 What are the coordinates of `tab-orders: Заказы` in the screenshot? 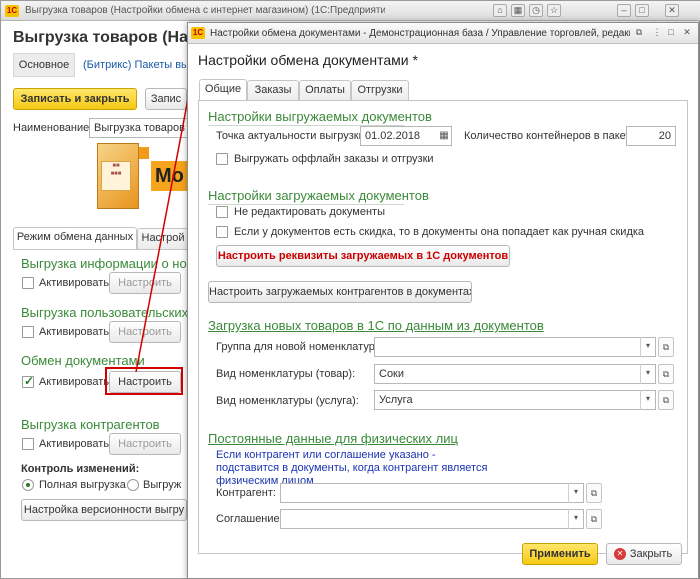 It's located at (273, 90).